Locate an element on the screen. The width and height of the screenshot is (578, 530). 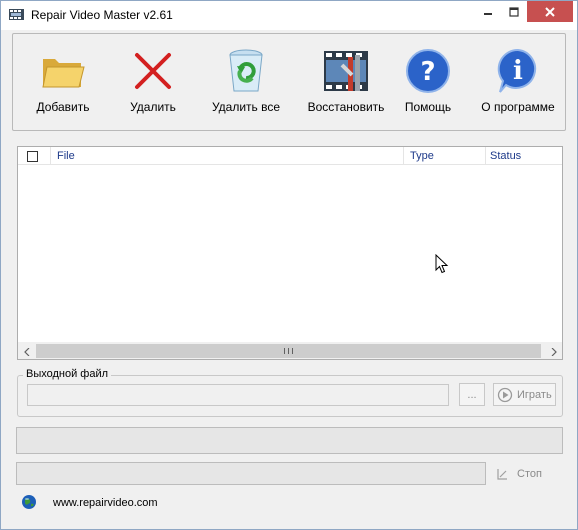
add-button: Добавить is located at coordinates (63, 82).